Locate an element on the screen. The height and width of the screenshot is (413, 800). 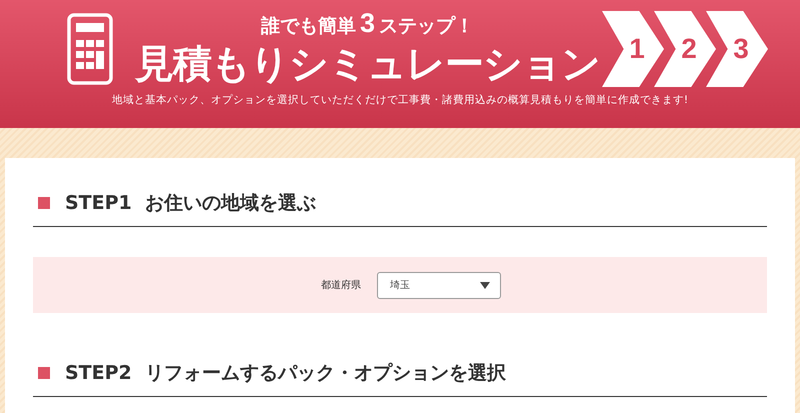
banner-description: 地域と基本パック、オプションを選択していただくだけで工事費・諸費用込みの概算見積もりを簡単に作成できます! is located at coordinates (400, 100).